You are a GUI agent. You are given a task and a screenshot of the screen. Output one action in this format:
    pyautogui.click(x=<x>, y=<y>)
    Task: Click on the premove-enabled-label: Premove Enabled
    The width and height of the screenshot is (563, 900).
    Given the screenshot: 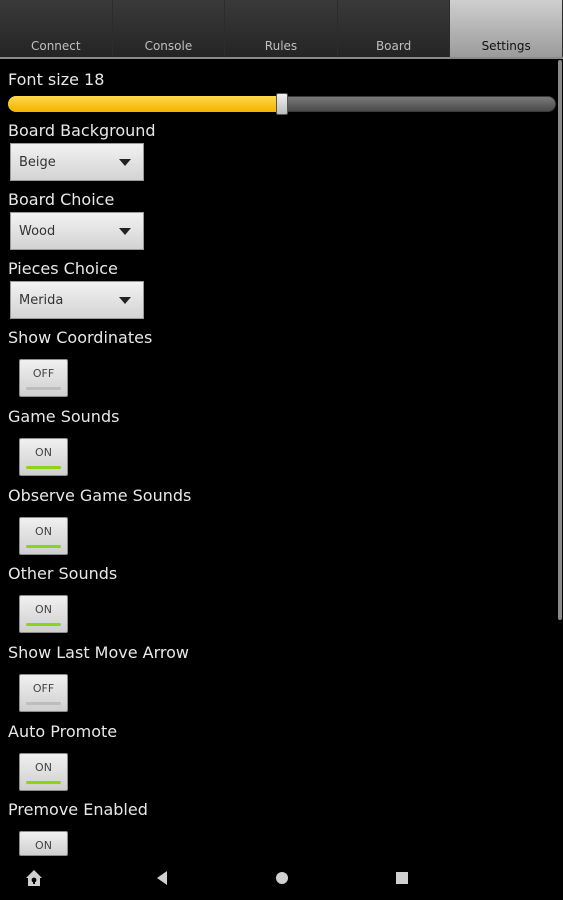 What is the action you would take?
    pyautogui.click(x=78, y=809)
    